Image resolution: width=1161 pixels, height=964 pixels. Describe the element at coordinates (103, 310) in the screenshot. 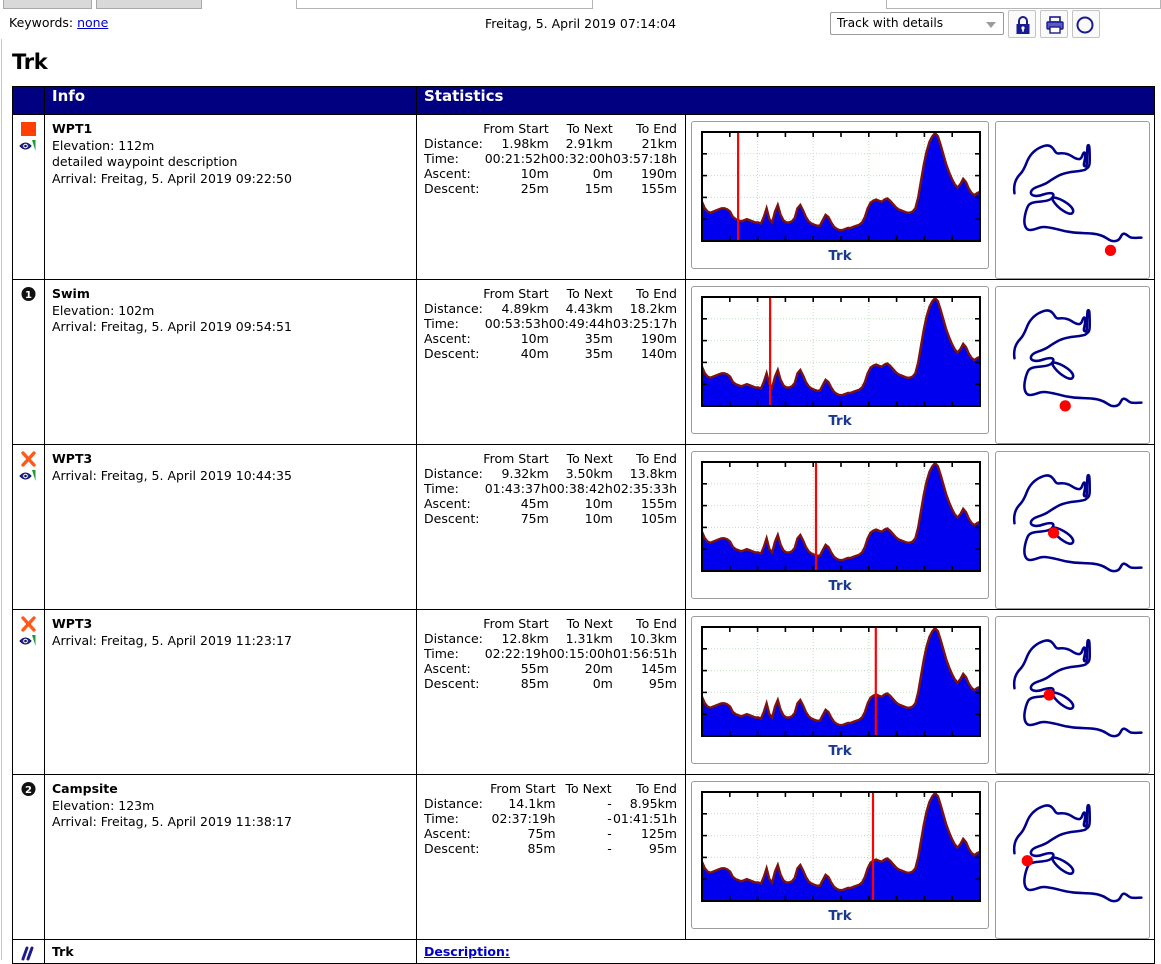

I see `waypoint-elevation: Elevation: 102m` at that location.